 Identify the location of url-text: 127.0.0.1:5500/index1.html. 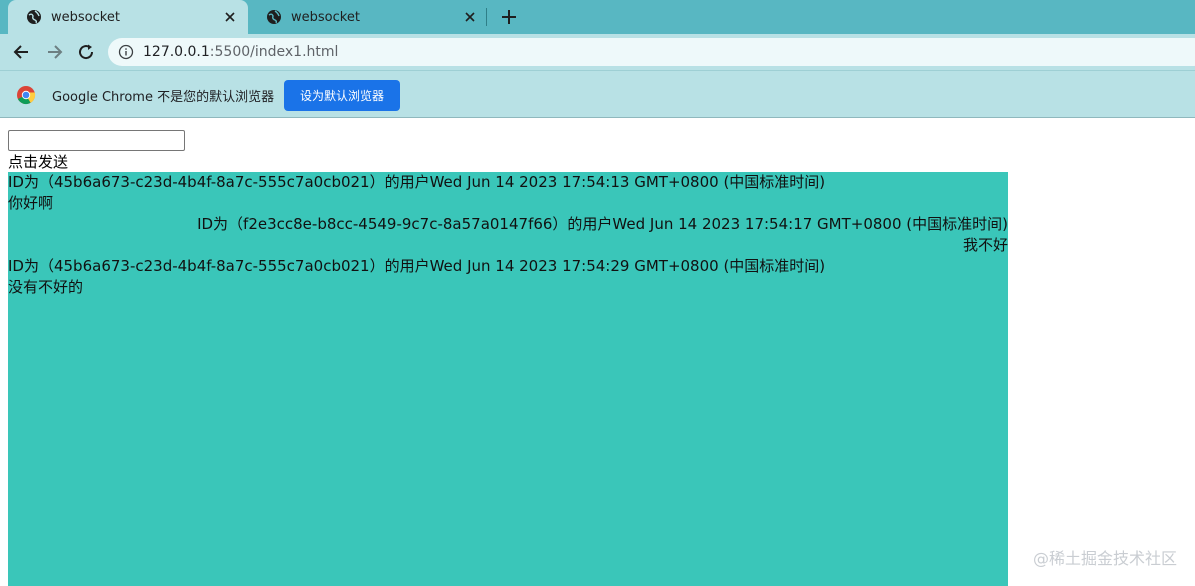
(240, 52).